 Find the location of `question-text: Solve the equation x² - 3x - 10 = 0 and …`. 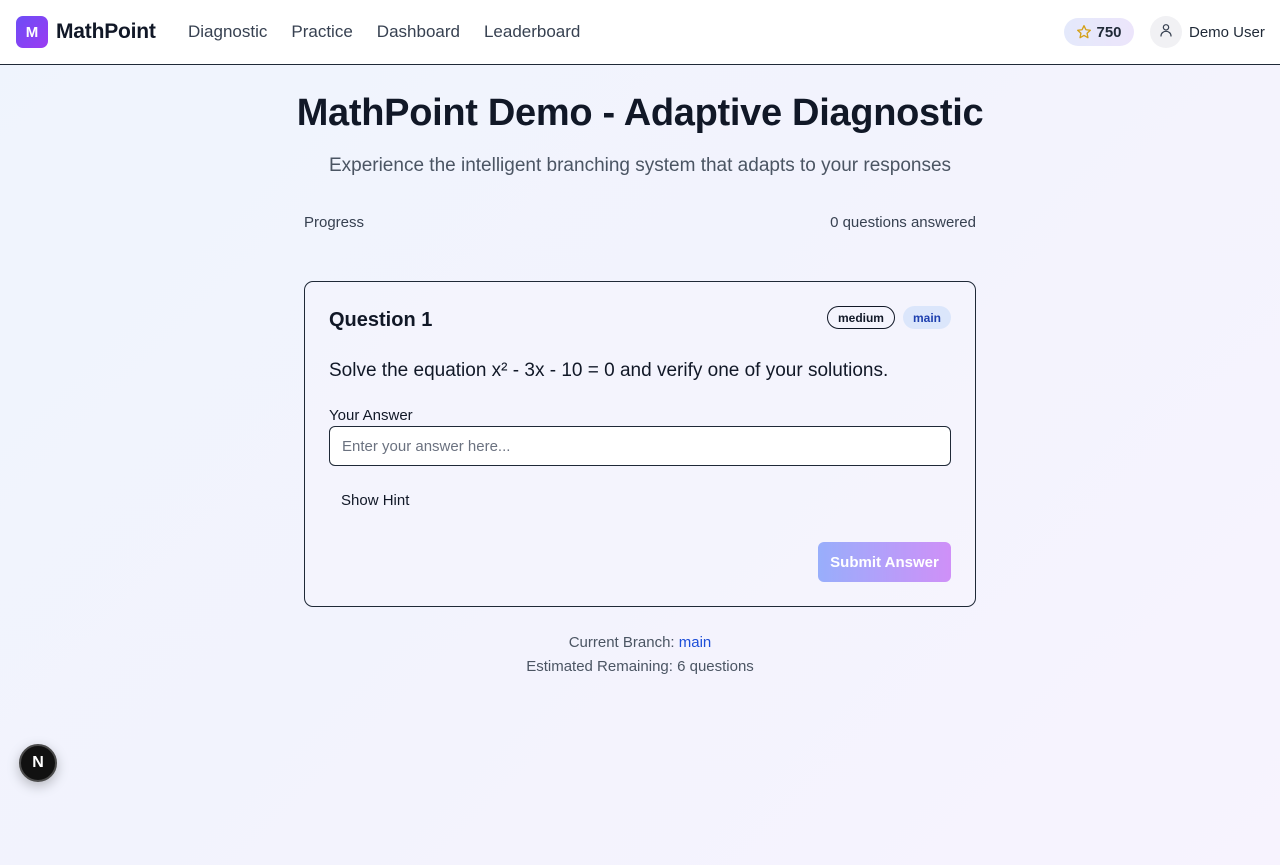

question-text: Solve the equation x² - 3x - 10 = 0 and … is located at coordinates (609, 370).